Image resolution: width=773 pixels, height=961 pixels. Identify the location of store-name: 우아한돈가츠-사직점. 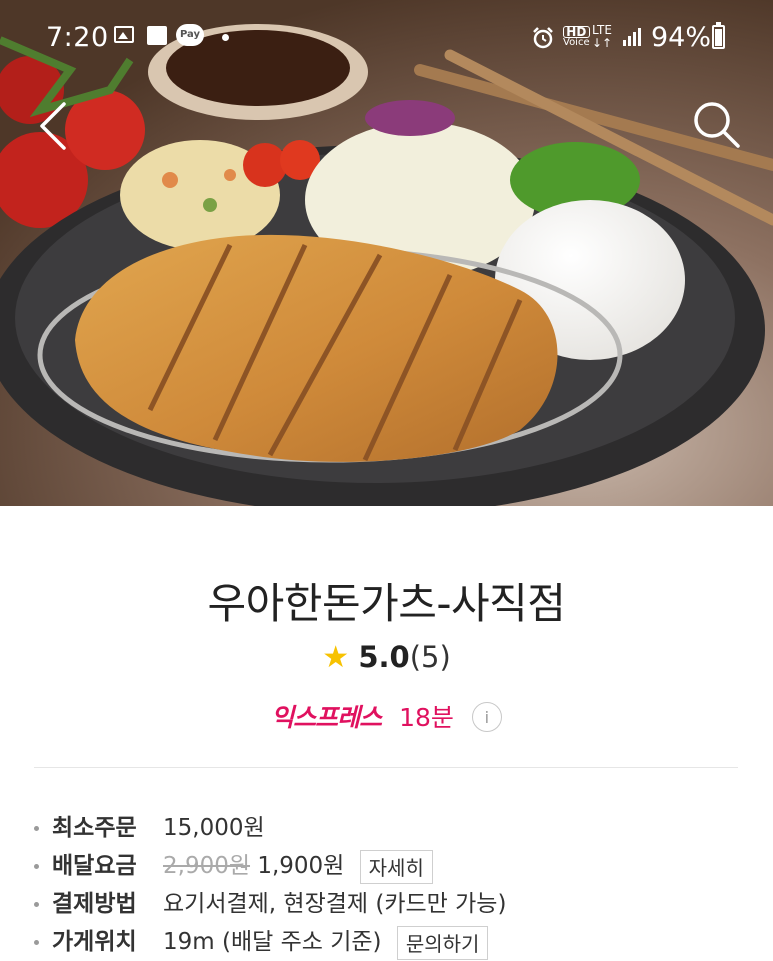
(386, 603).